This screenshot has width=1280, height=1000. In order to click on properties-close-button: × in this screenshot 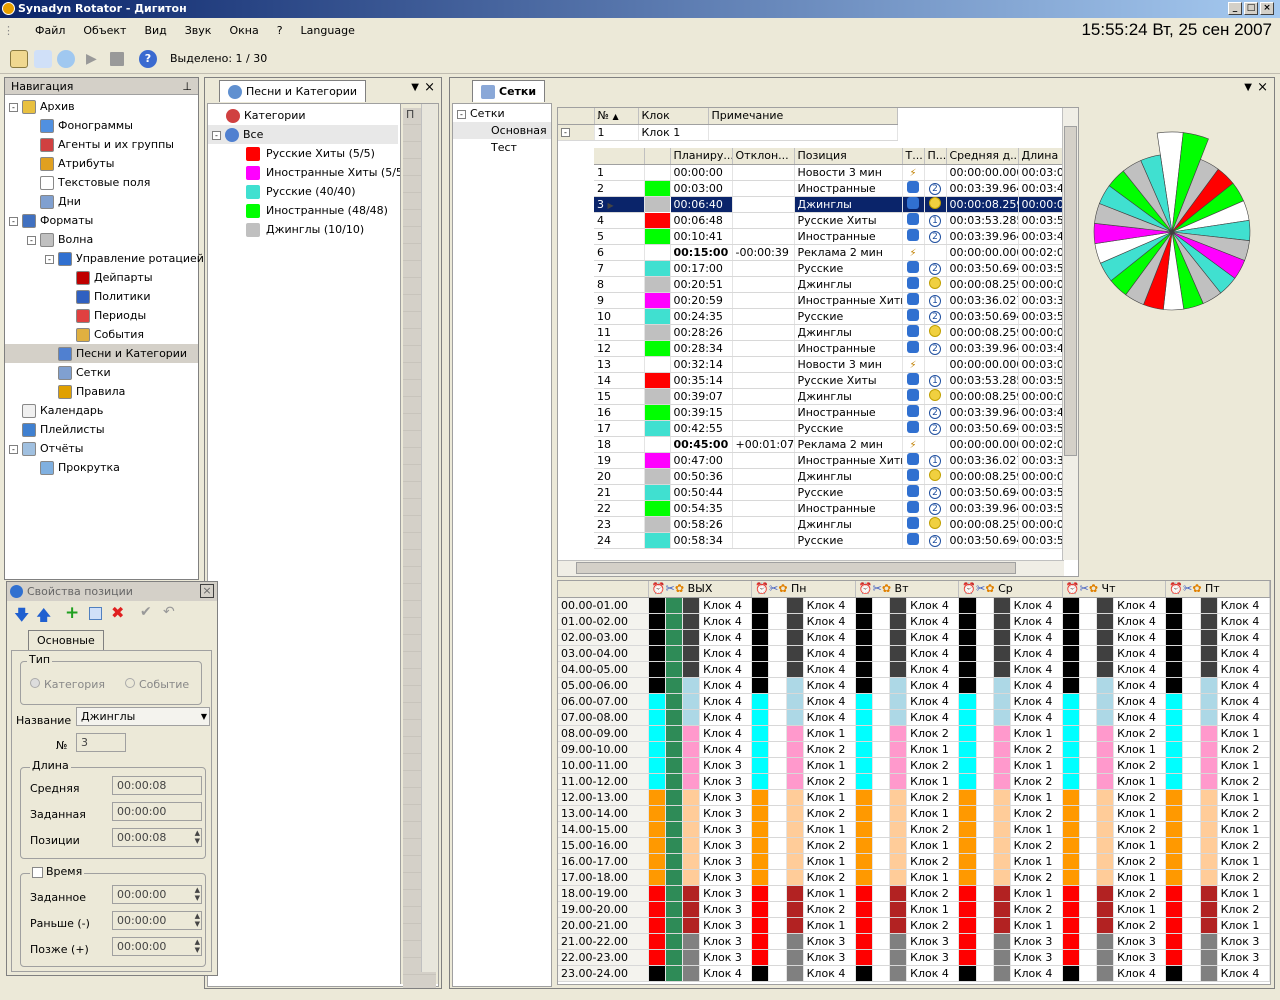, I will do `click(207, 591)`.